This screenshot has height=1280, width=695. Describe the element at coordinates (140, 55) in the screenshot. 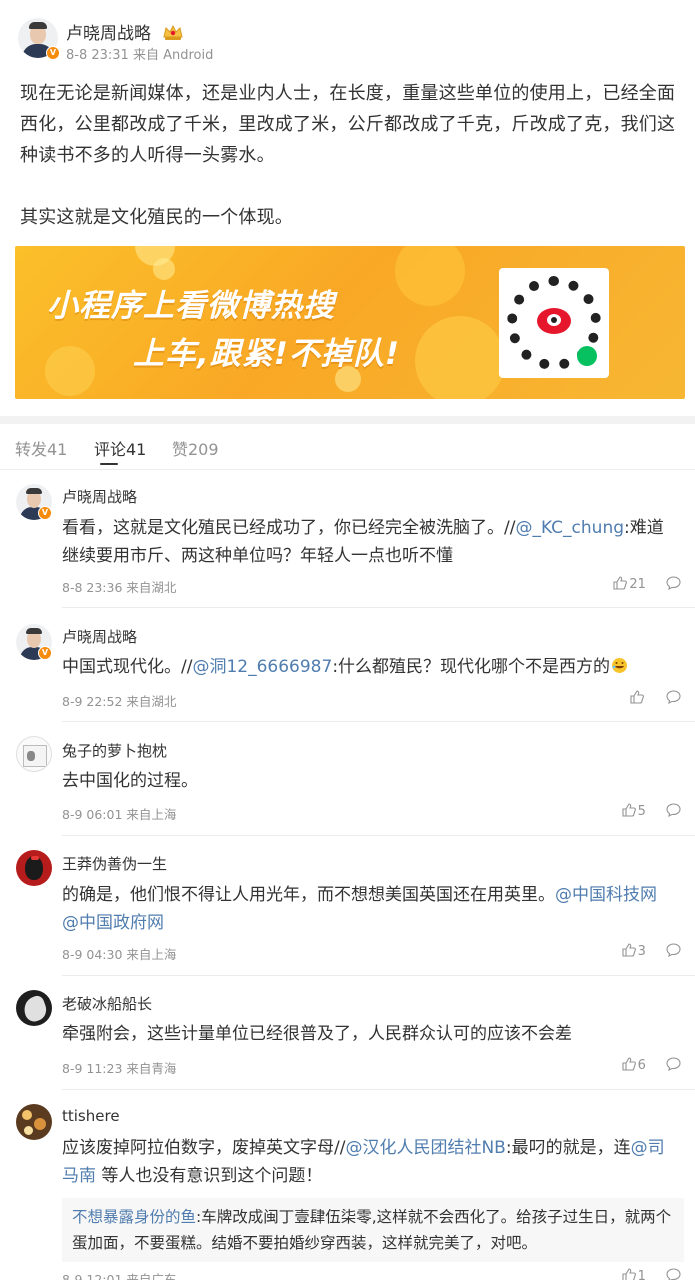

I see `post-timestamp-source: 8-8 23:31 来自 Android` at that location.